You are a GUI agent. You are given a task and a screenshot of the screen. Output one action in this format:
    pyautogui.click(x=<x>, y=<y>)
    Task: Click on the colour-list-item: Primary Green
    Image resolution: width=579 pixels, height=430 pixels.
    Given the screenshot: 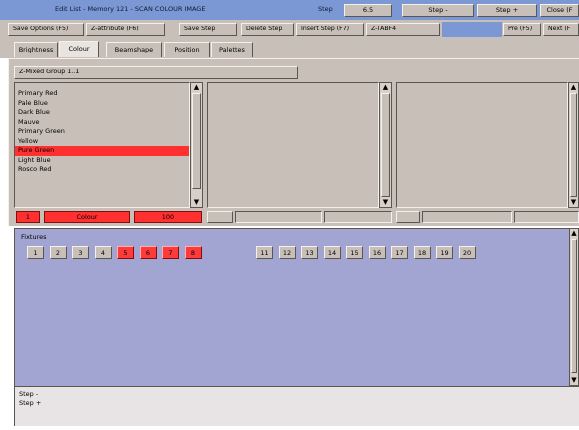 What is the action you would take?
    pyautogui.click(x=102, y=132)
    